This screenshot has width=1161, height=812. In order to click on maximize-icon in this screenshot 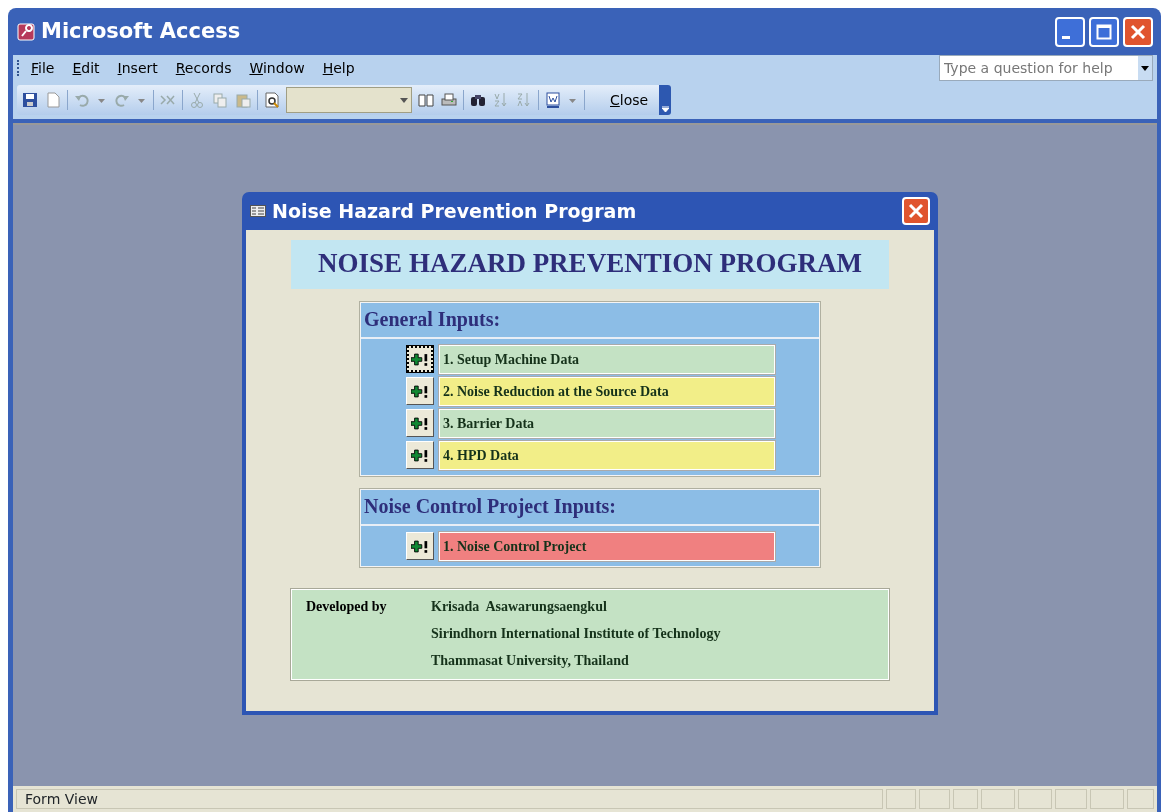, I will do `click(1104, 31)`.